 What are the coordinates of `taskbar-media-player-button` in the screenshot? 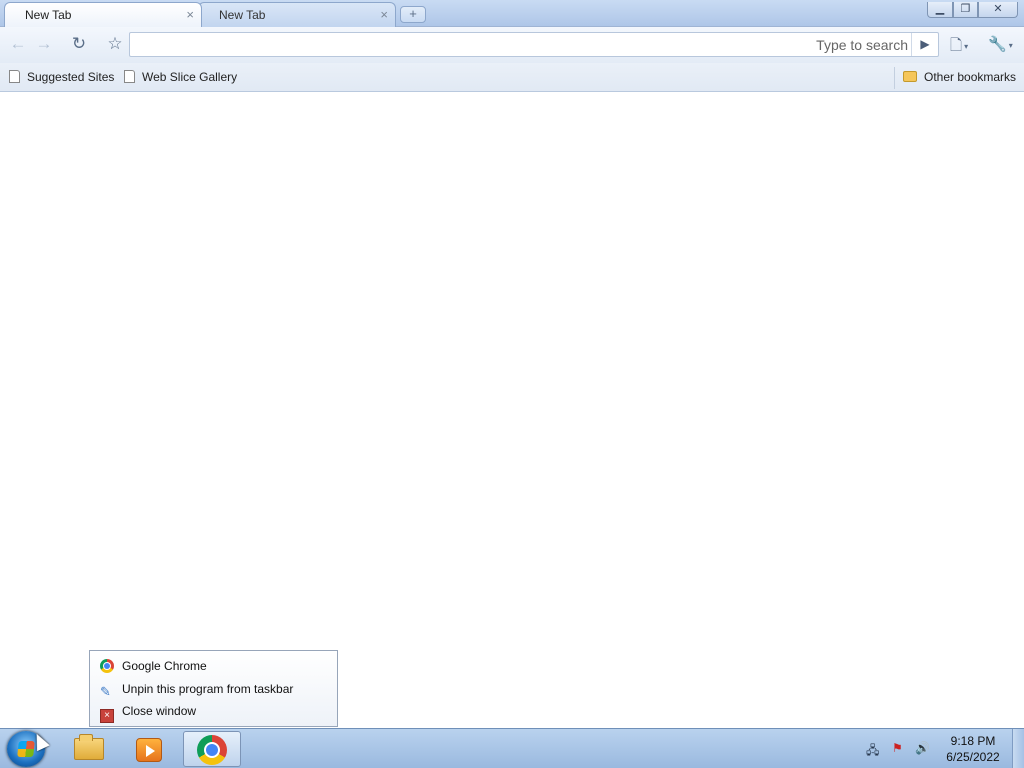 It's located at (149, 749).